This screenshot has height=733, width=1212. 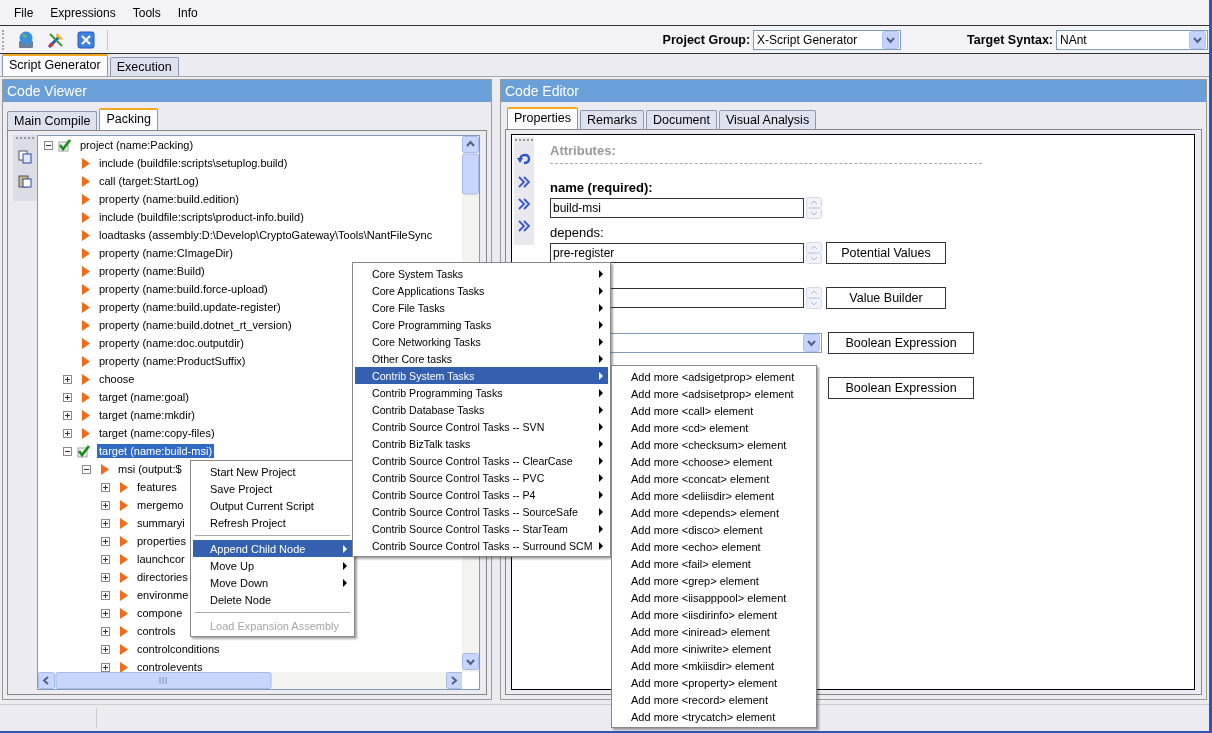 I want to click on tree-item: controlevents, so click(x=170, y=666).